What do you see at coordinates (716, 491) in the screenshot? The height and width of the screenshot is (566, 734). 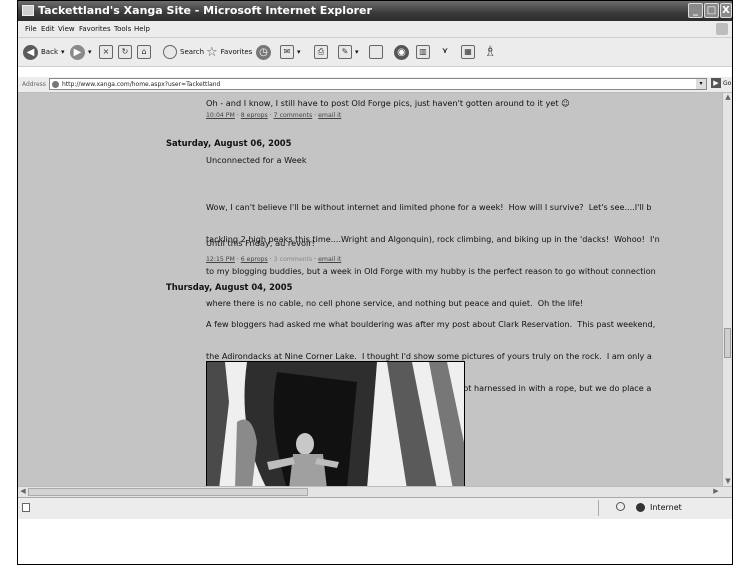 I see `scroll-right-icon: ▶` at bounding box center [716, 491].